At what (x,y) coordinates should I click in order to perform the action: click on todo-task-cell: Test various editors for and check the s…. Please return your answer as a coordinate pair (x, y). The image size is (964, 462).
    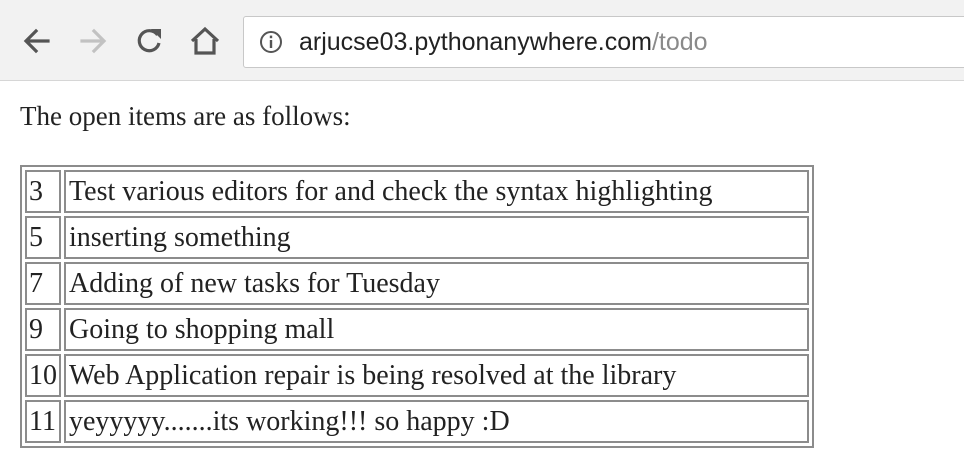
    Looking at the image, I should click on (436, 191).